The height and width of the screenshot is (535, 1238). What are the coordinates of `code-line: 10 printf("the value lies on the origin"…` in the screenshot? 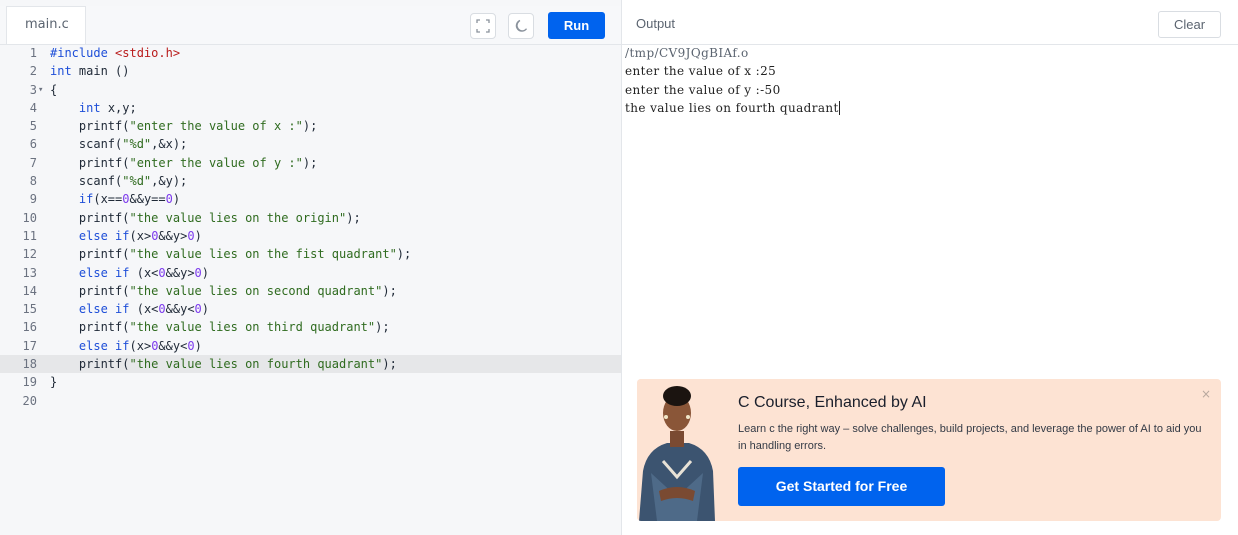 It's located at (310, 218).